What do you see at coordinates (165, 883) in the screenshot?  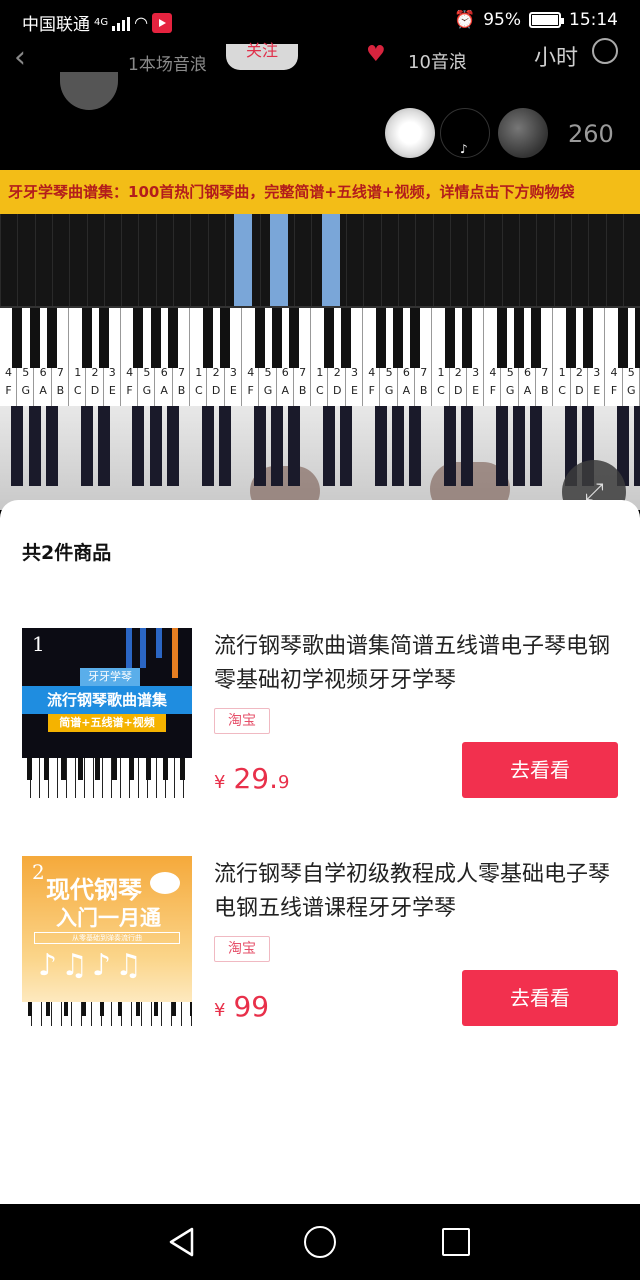 I see `brand-badge` at bounding box center [165, 883].